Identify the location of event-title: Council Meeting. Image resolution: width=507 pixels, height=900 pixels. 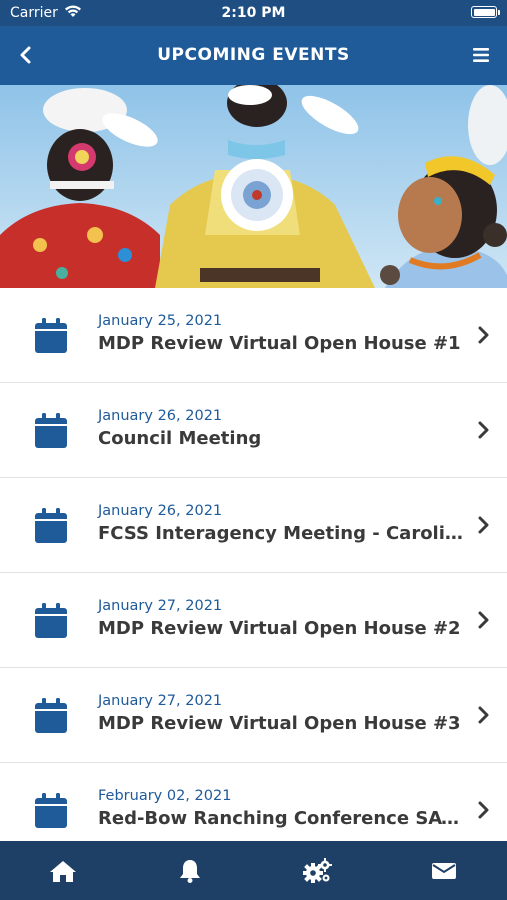
(180, 438).